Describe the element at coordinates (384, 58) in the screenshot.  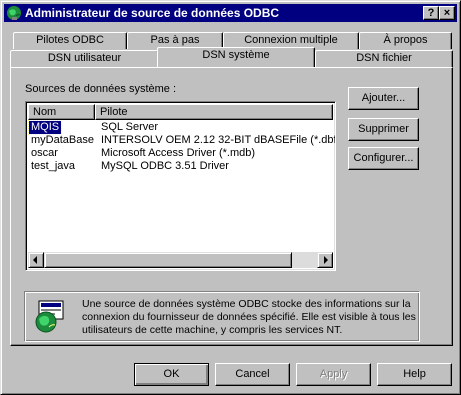
I see `tab-dsn-fichier: DSN fichier` at that location.